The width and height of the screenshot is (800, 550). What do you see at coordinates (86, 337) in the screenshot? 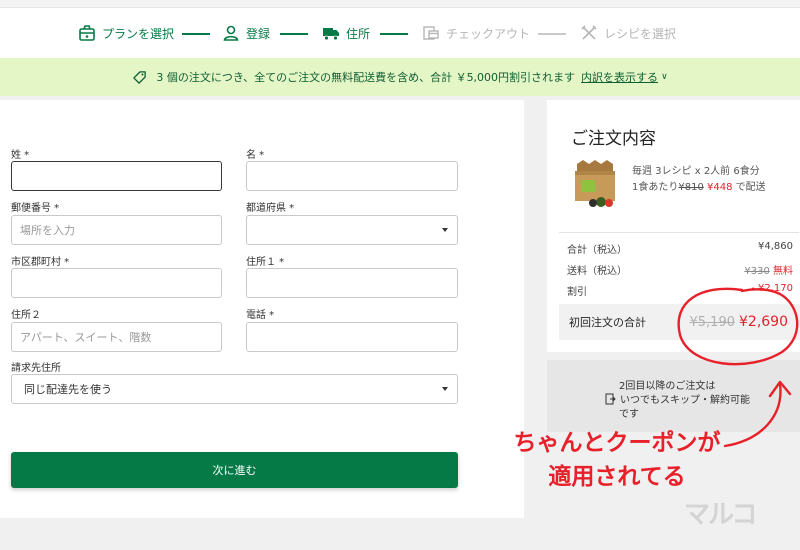
I see `address2-placeholder: アパート、スイート、階数` at bounding box center [86, 337].